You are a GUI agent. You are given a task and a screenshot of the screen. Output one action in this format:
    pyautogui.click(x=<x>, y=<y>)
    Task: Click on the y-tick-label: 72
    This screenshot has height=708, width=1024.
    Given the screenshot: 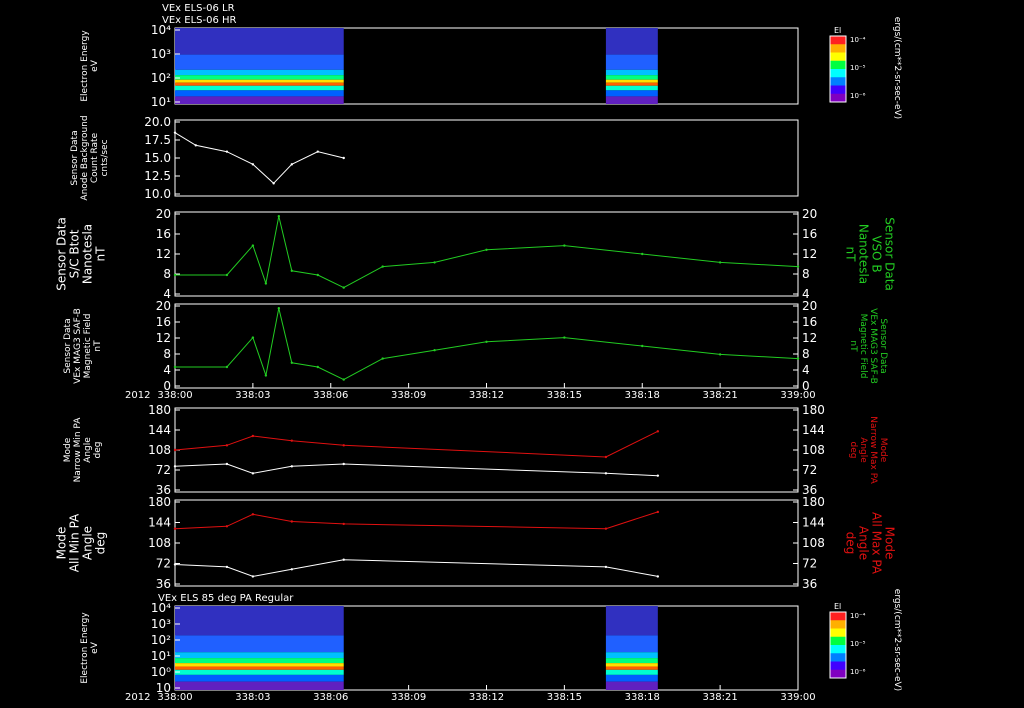 What is the action you would take?
    pyautogui.click(x=163, y=470)
    